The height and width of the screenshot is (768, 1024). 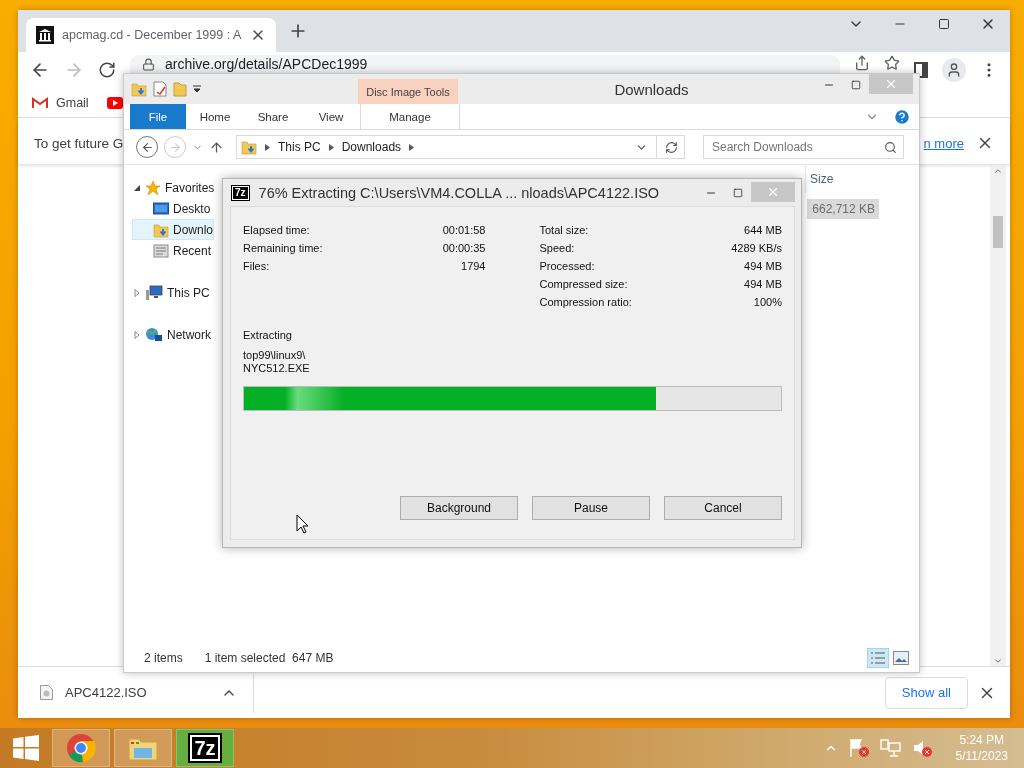 I want to click on nav-item: Downlo, so click(x=173, y=229).